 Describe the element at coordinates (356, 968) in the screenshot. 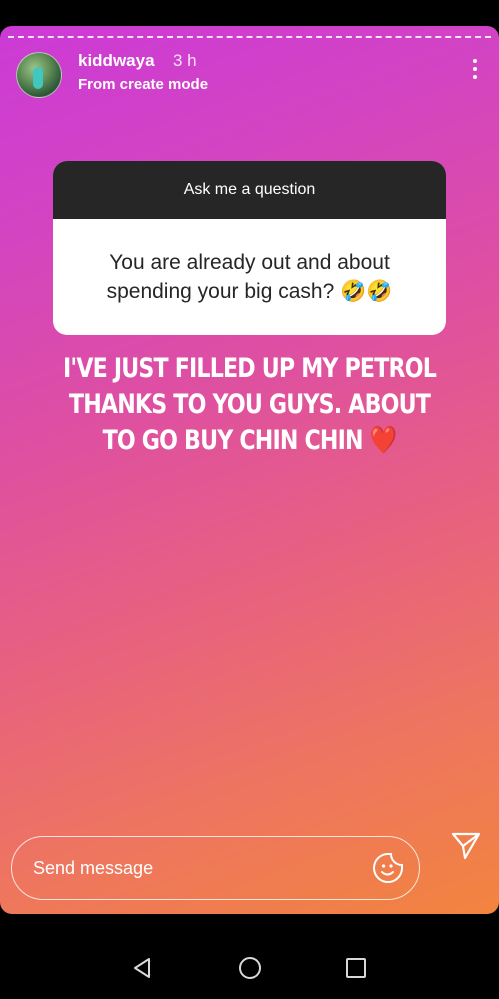

I see `recent-square-icon` at that location.